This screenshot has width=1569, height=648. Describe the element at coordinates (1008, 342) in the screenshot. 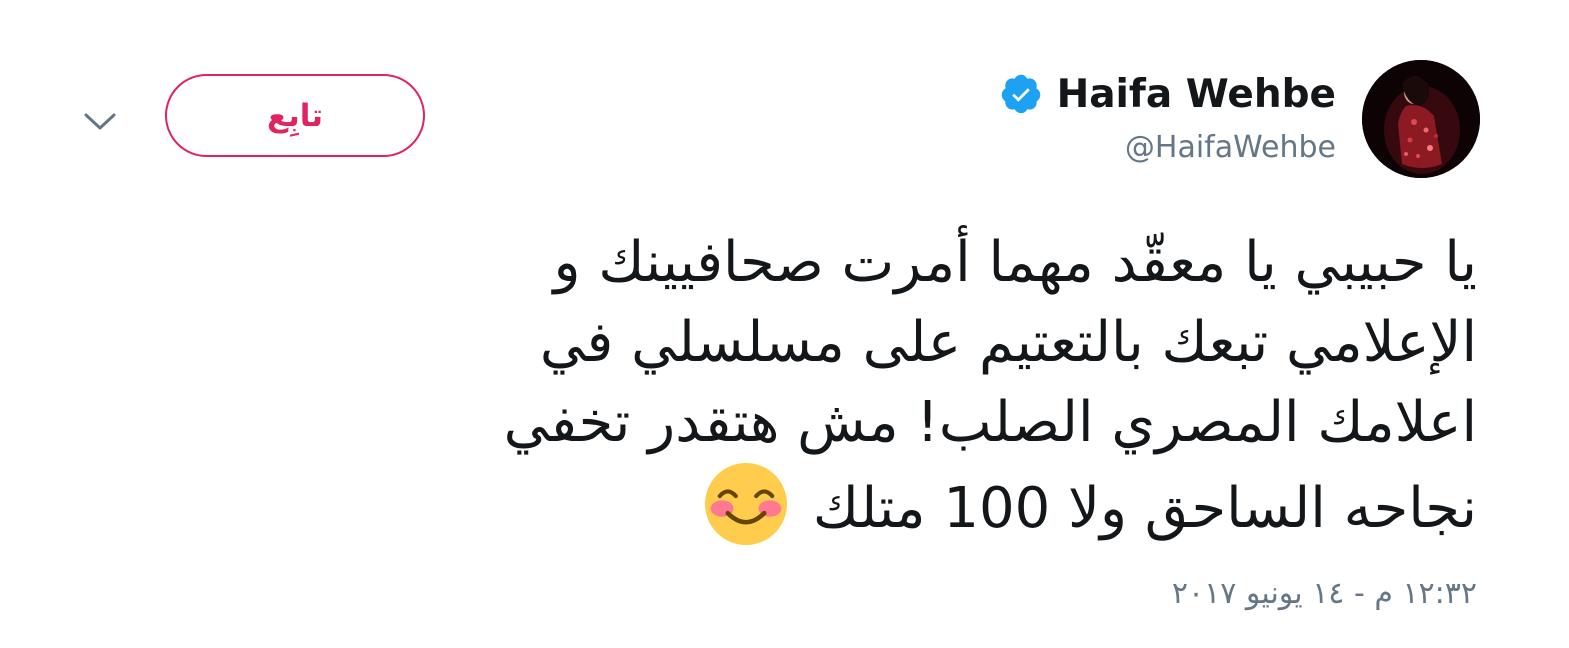

I see `tweet-text-line: الإعلامي تبعك بالتعتيم على مسلسلي في` at that location.